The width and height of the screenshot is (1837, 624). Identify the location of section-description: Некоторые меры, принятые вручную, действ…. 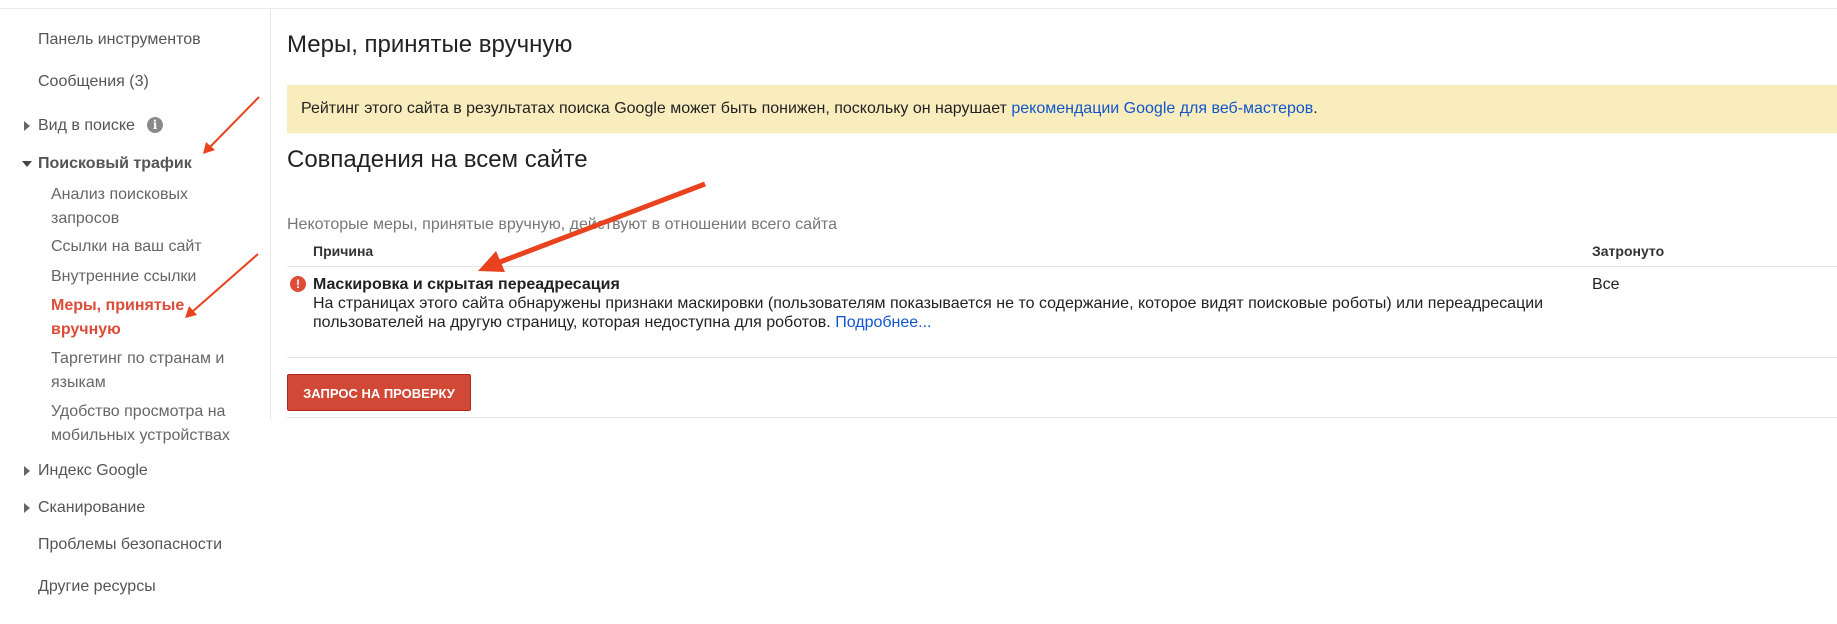
(562, 224).